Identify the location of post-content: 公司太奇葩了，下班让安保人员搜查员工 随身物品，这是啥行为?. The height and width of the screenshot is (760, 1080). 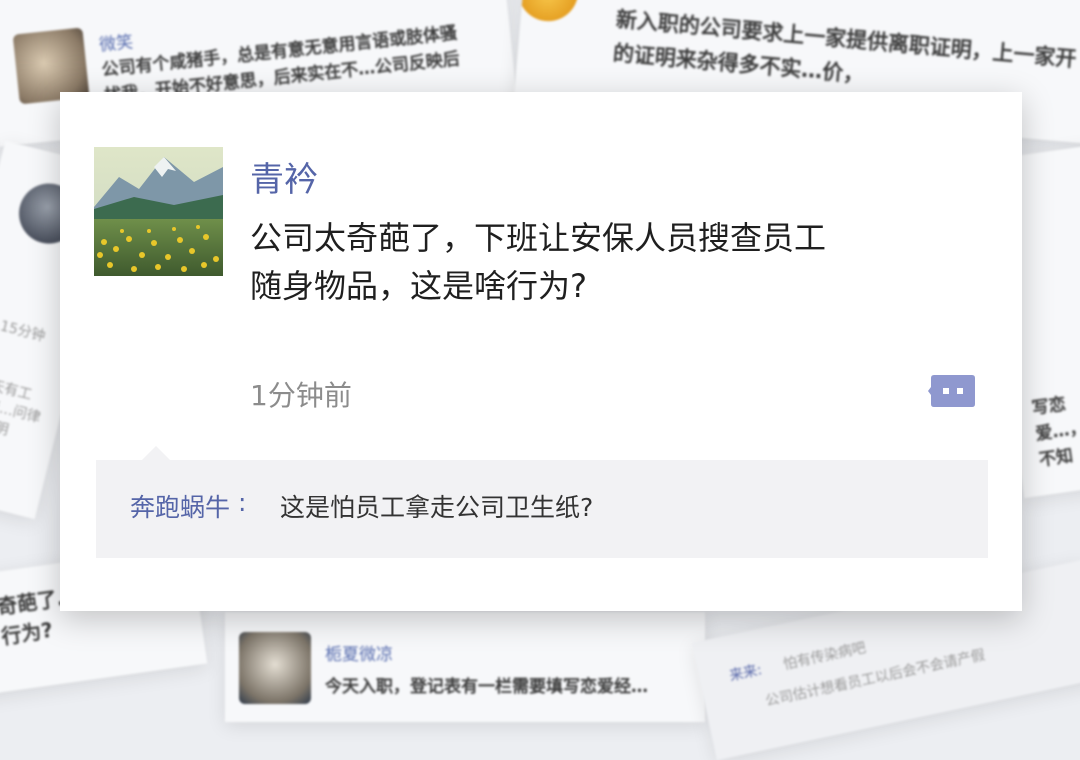
(610, 262).